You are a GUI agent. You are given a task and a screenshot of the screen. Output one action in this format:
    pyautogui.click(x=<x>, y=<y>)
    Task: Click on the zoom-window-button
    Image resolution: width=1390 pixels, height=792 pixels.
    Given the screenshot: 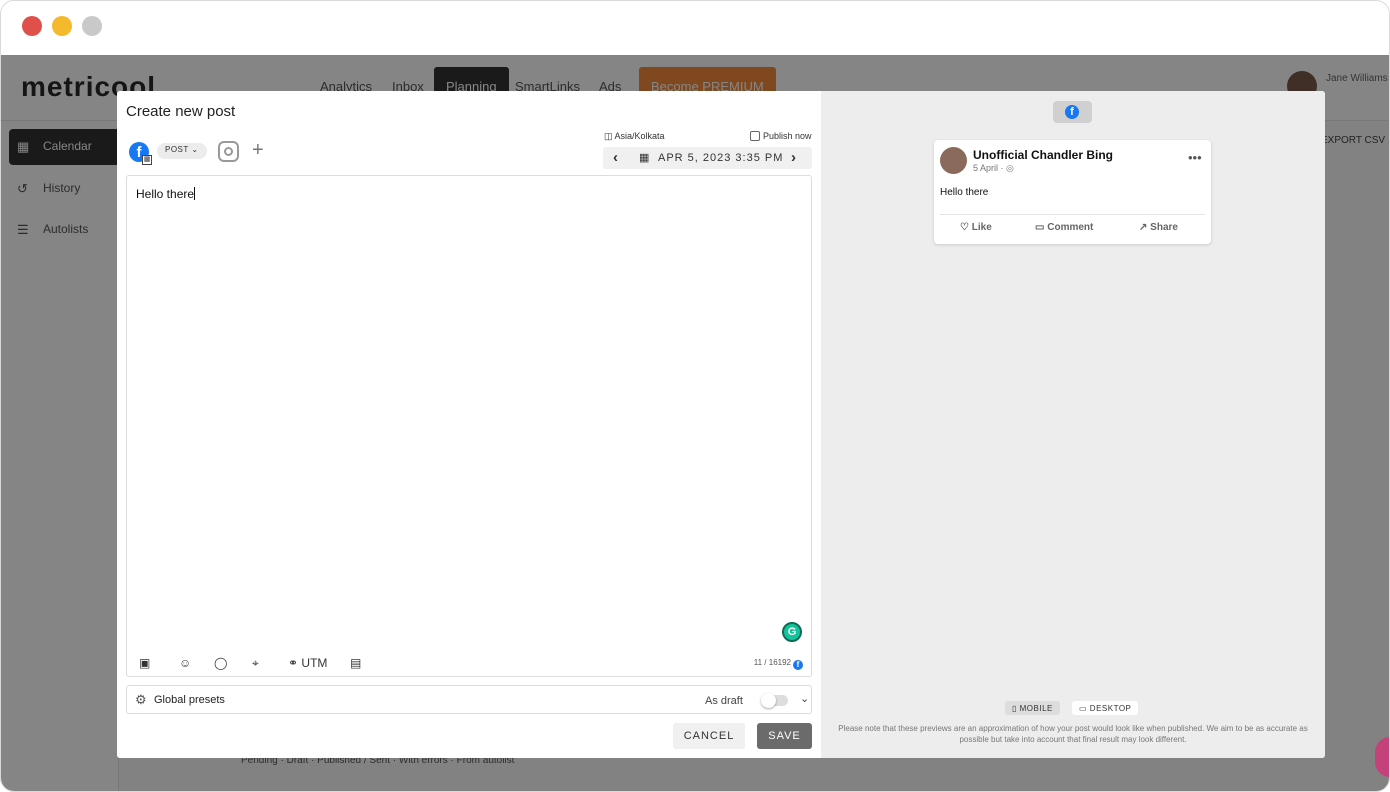 What is the action you would take?
    pyautogui.click(x=92, y=26)
    